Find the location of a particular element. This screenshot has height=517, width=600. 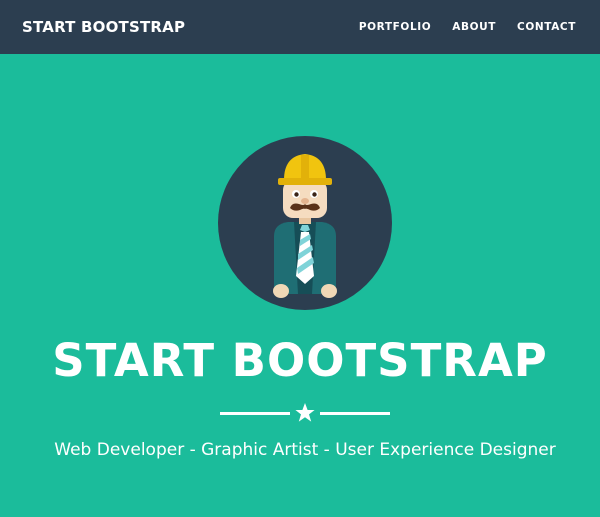

divider-line-right is located at coordinates (355, 413).